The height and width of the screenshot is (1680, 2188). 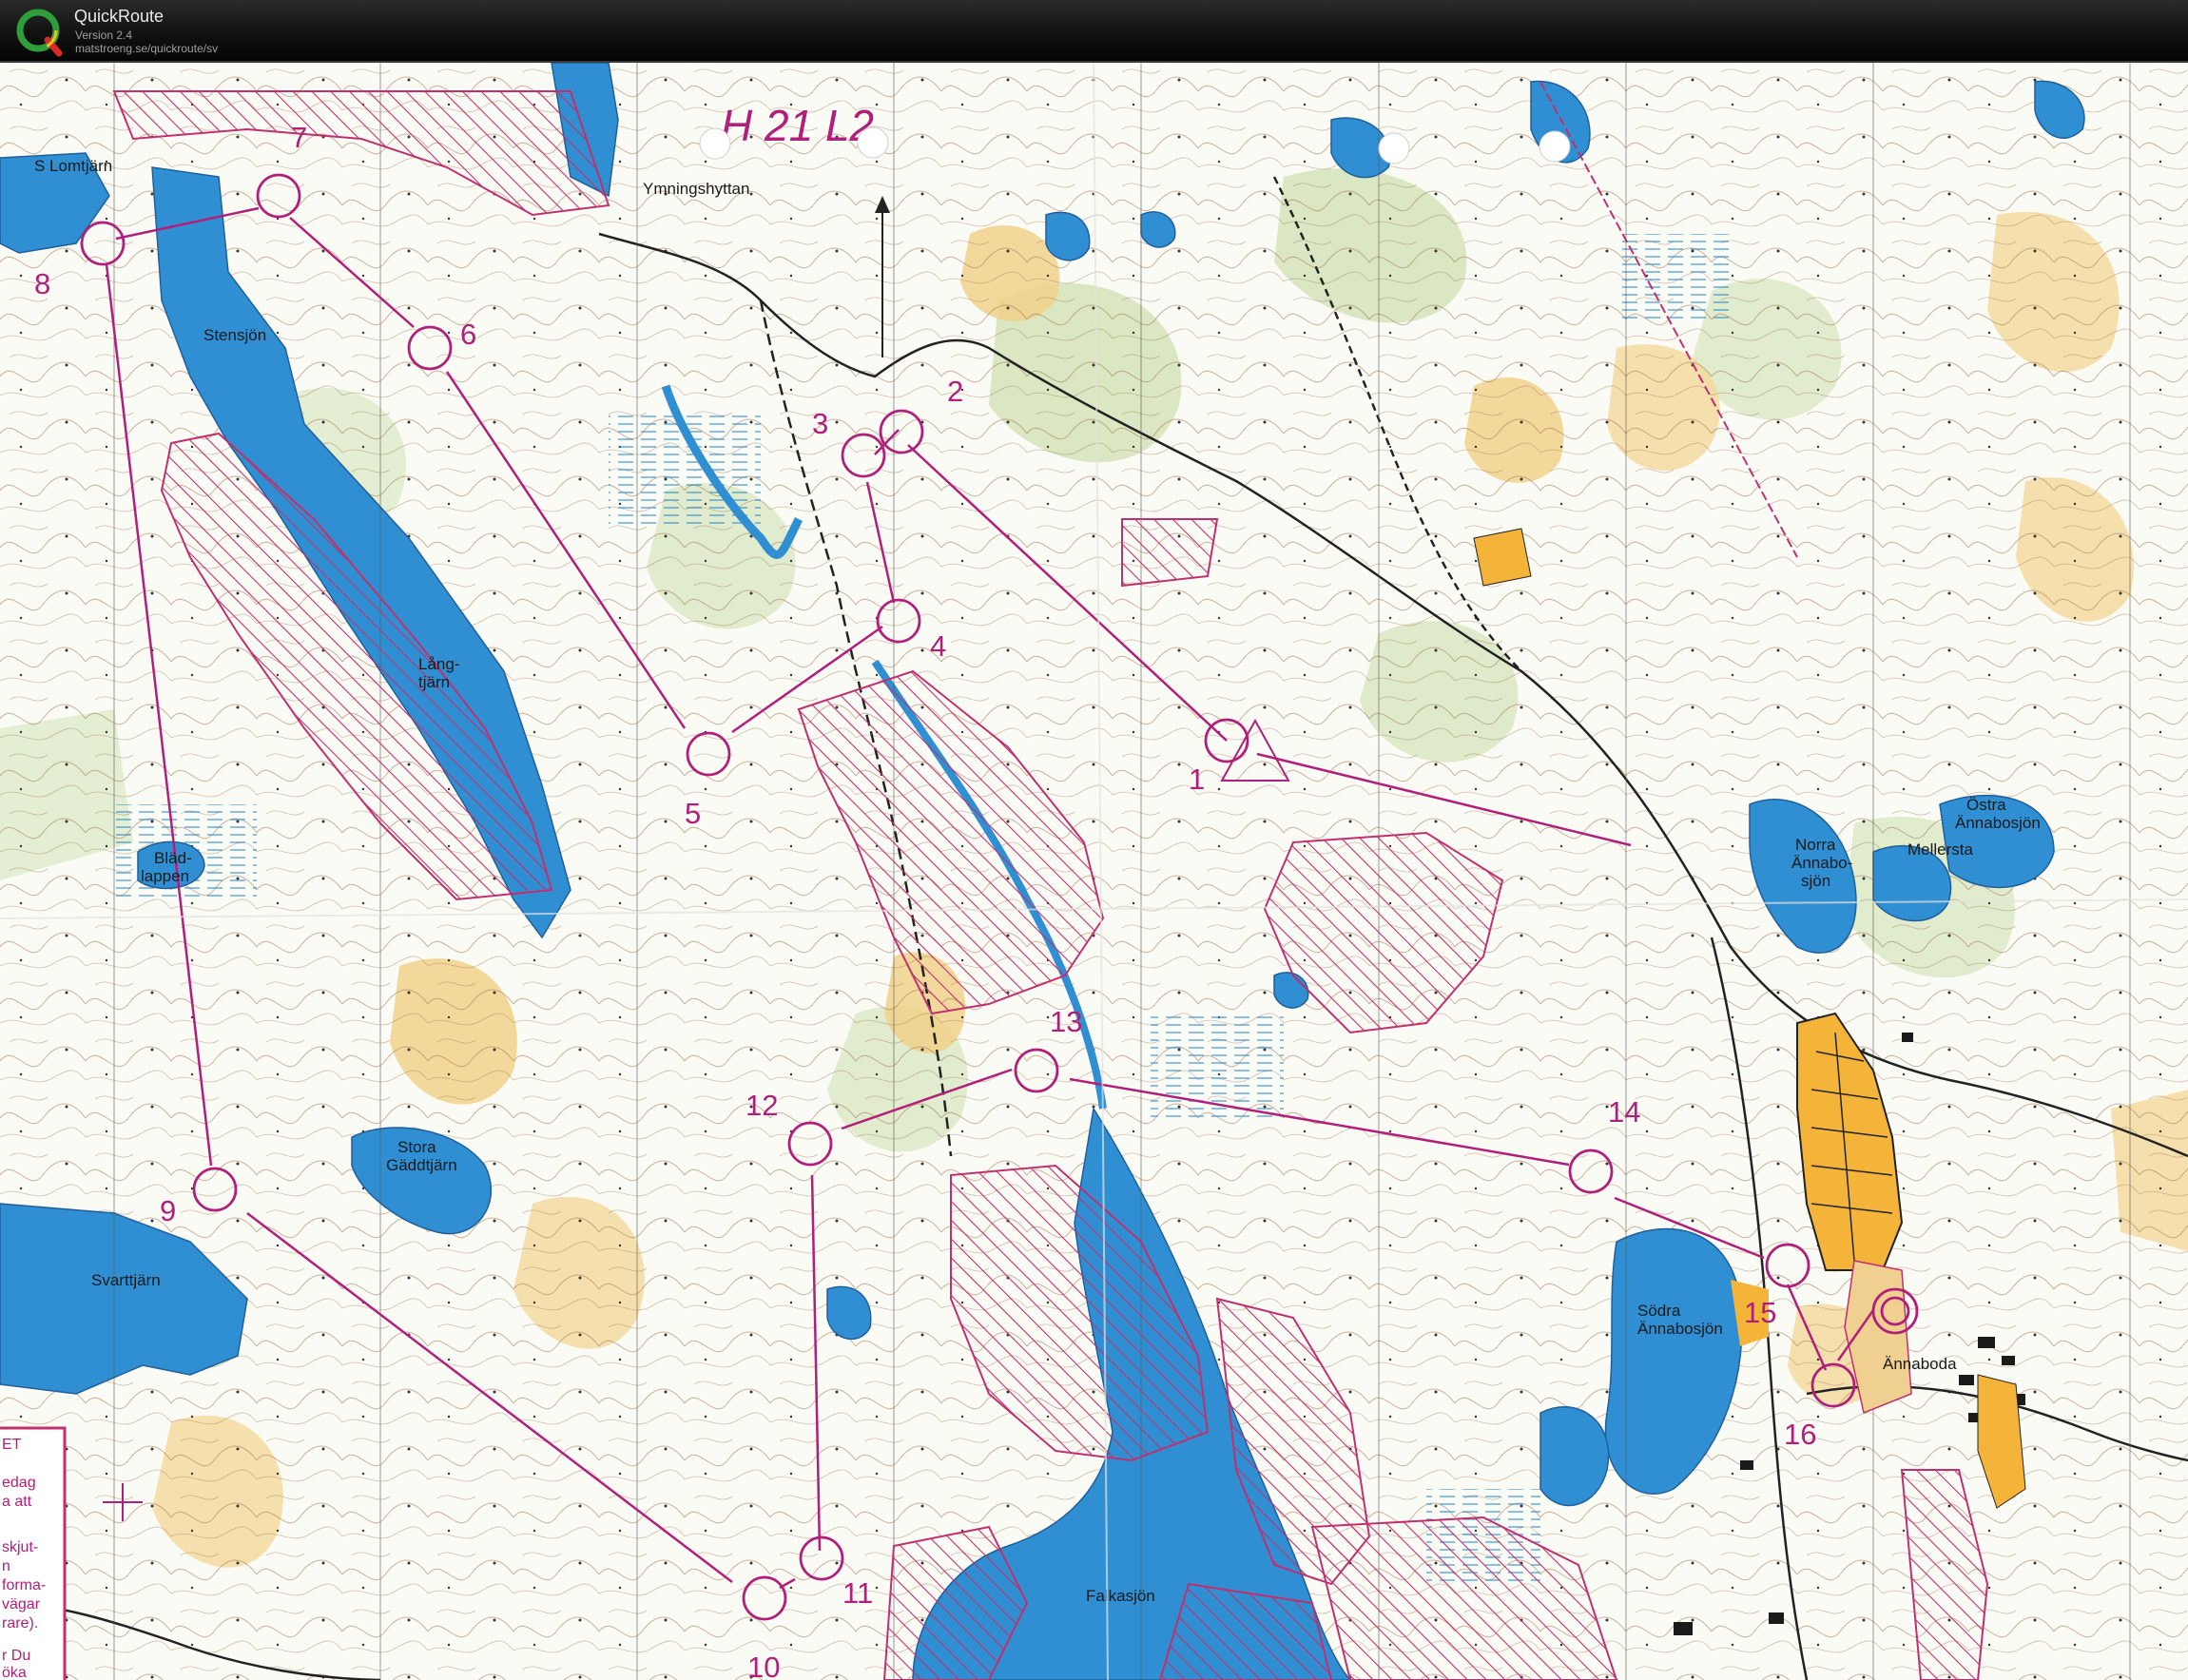 What do you see at coordinates (1800, 1434) in the screenshot?
I see `control-number-16: 16` at bounding box center [1800, 1434].